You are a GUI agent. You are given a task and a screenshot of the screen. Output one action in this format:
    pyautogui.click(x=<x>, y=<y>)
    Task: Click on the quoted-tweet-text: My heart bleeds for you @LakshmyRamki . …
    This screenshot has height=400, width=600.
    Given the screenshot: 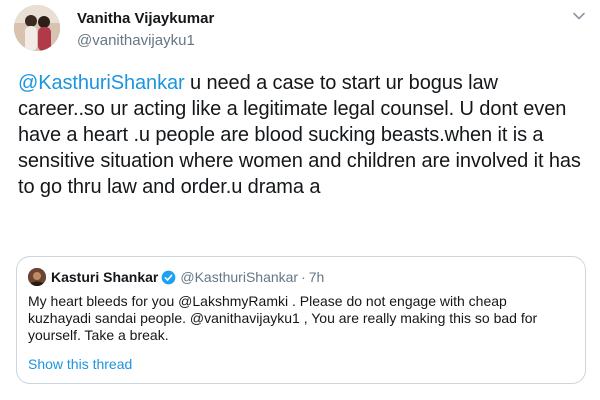 What is the action you would take?
    pyautogui.click(x=283, y=318)
    